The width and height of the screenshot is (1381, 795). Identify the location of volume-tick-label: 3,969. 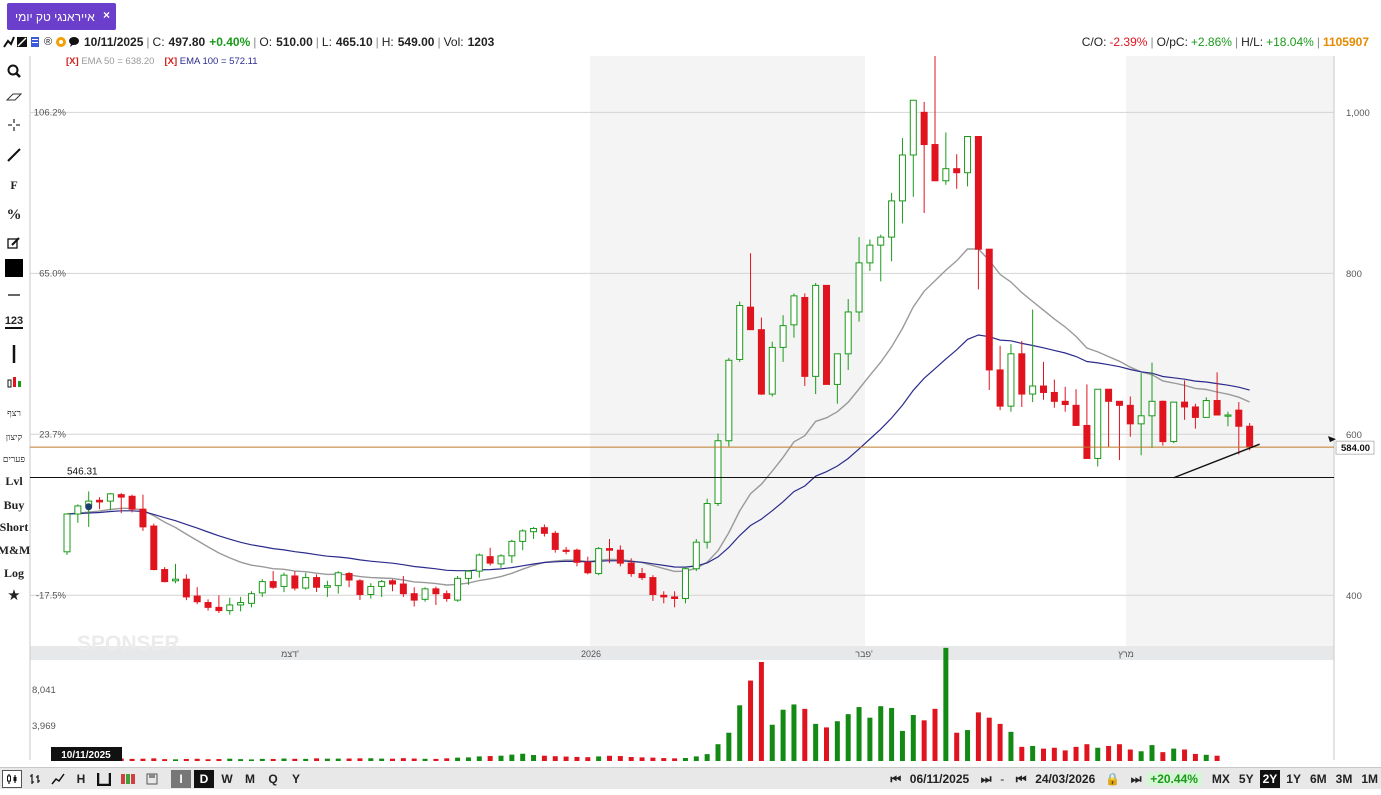
(44, 726).